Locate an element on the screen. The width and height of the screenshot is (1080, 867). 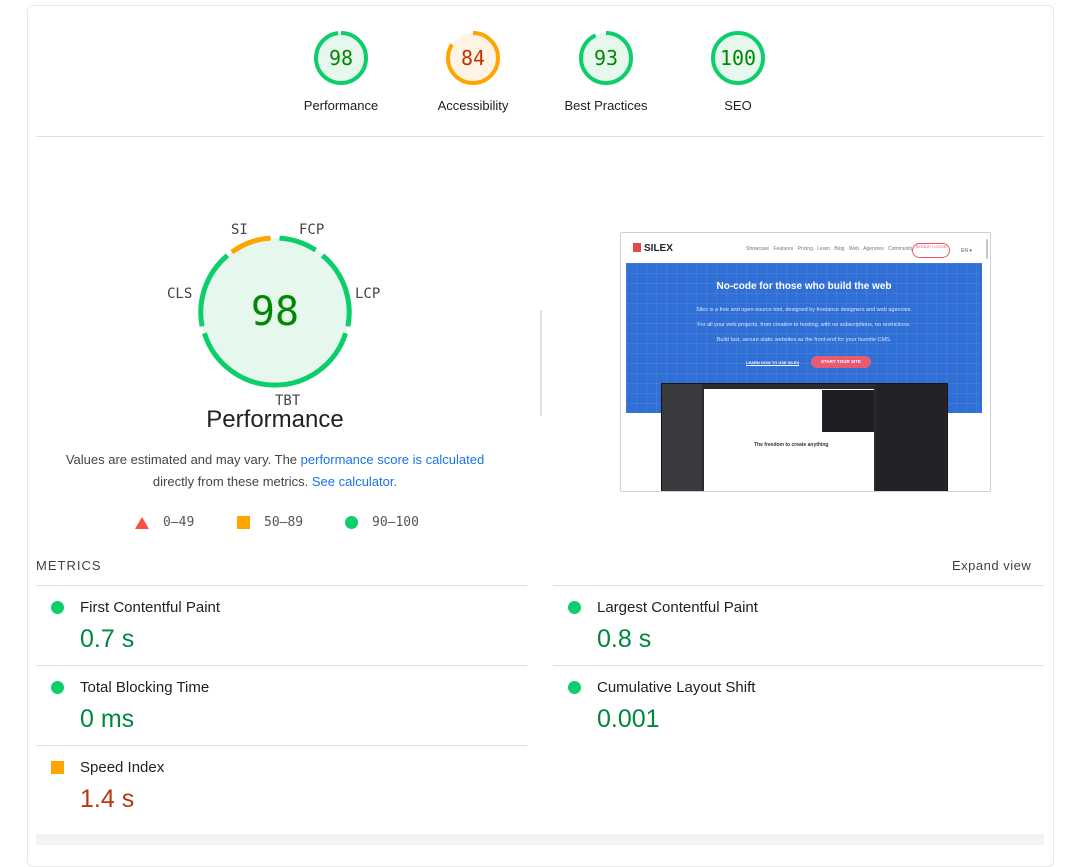
legend-range: 90–100 is located at coordinates (395, 522).